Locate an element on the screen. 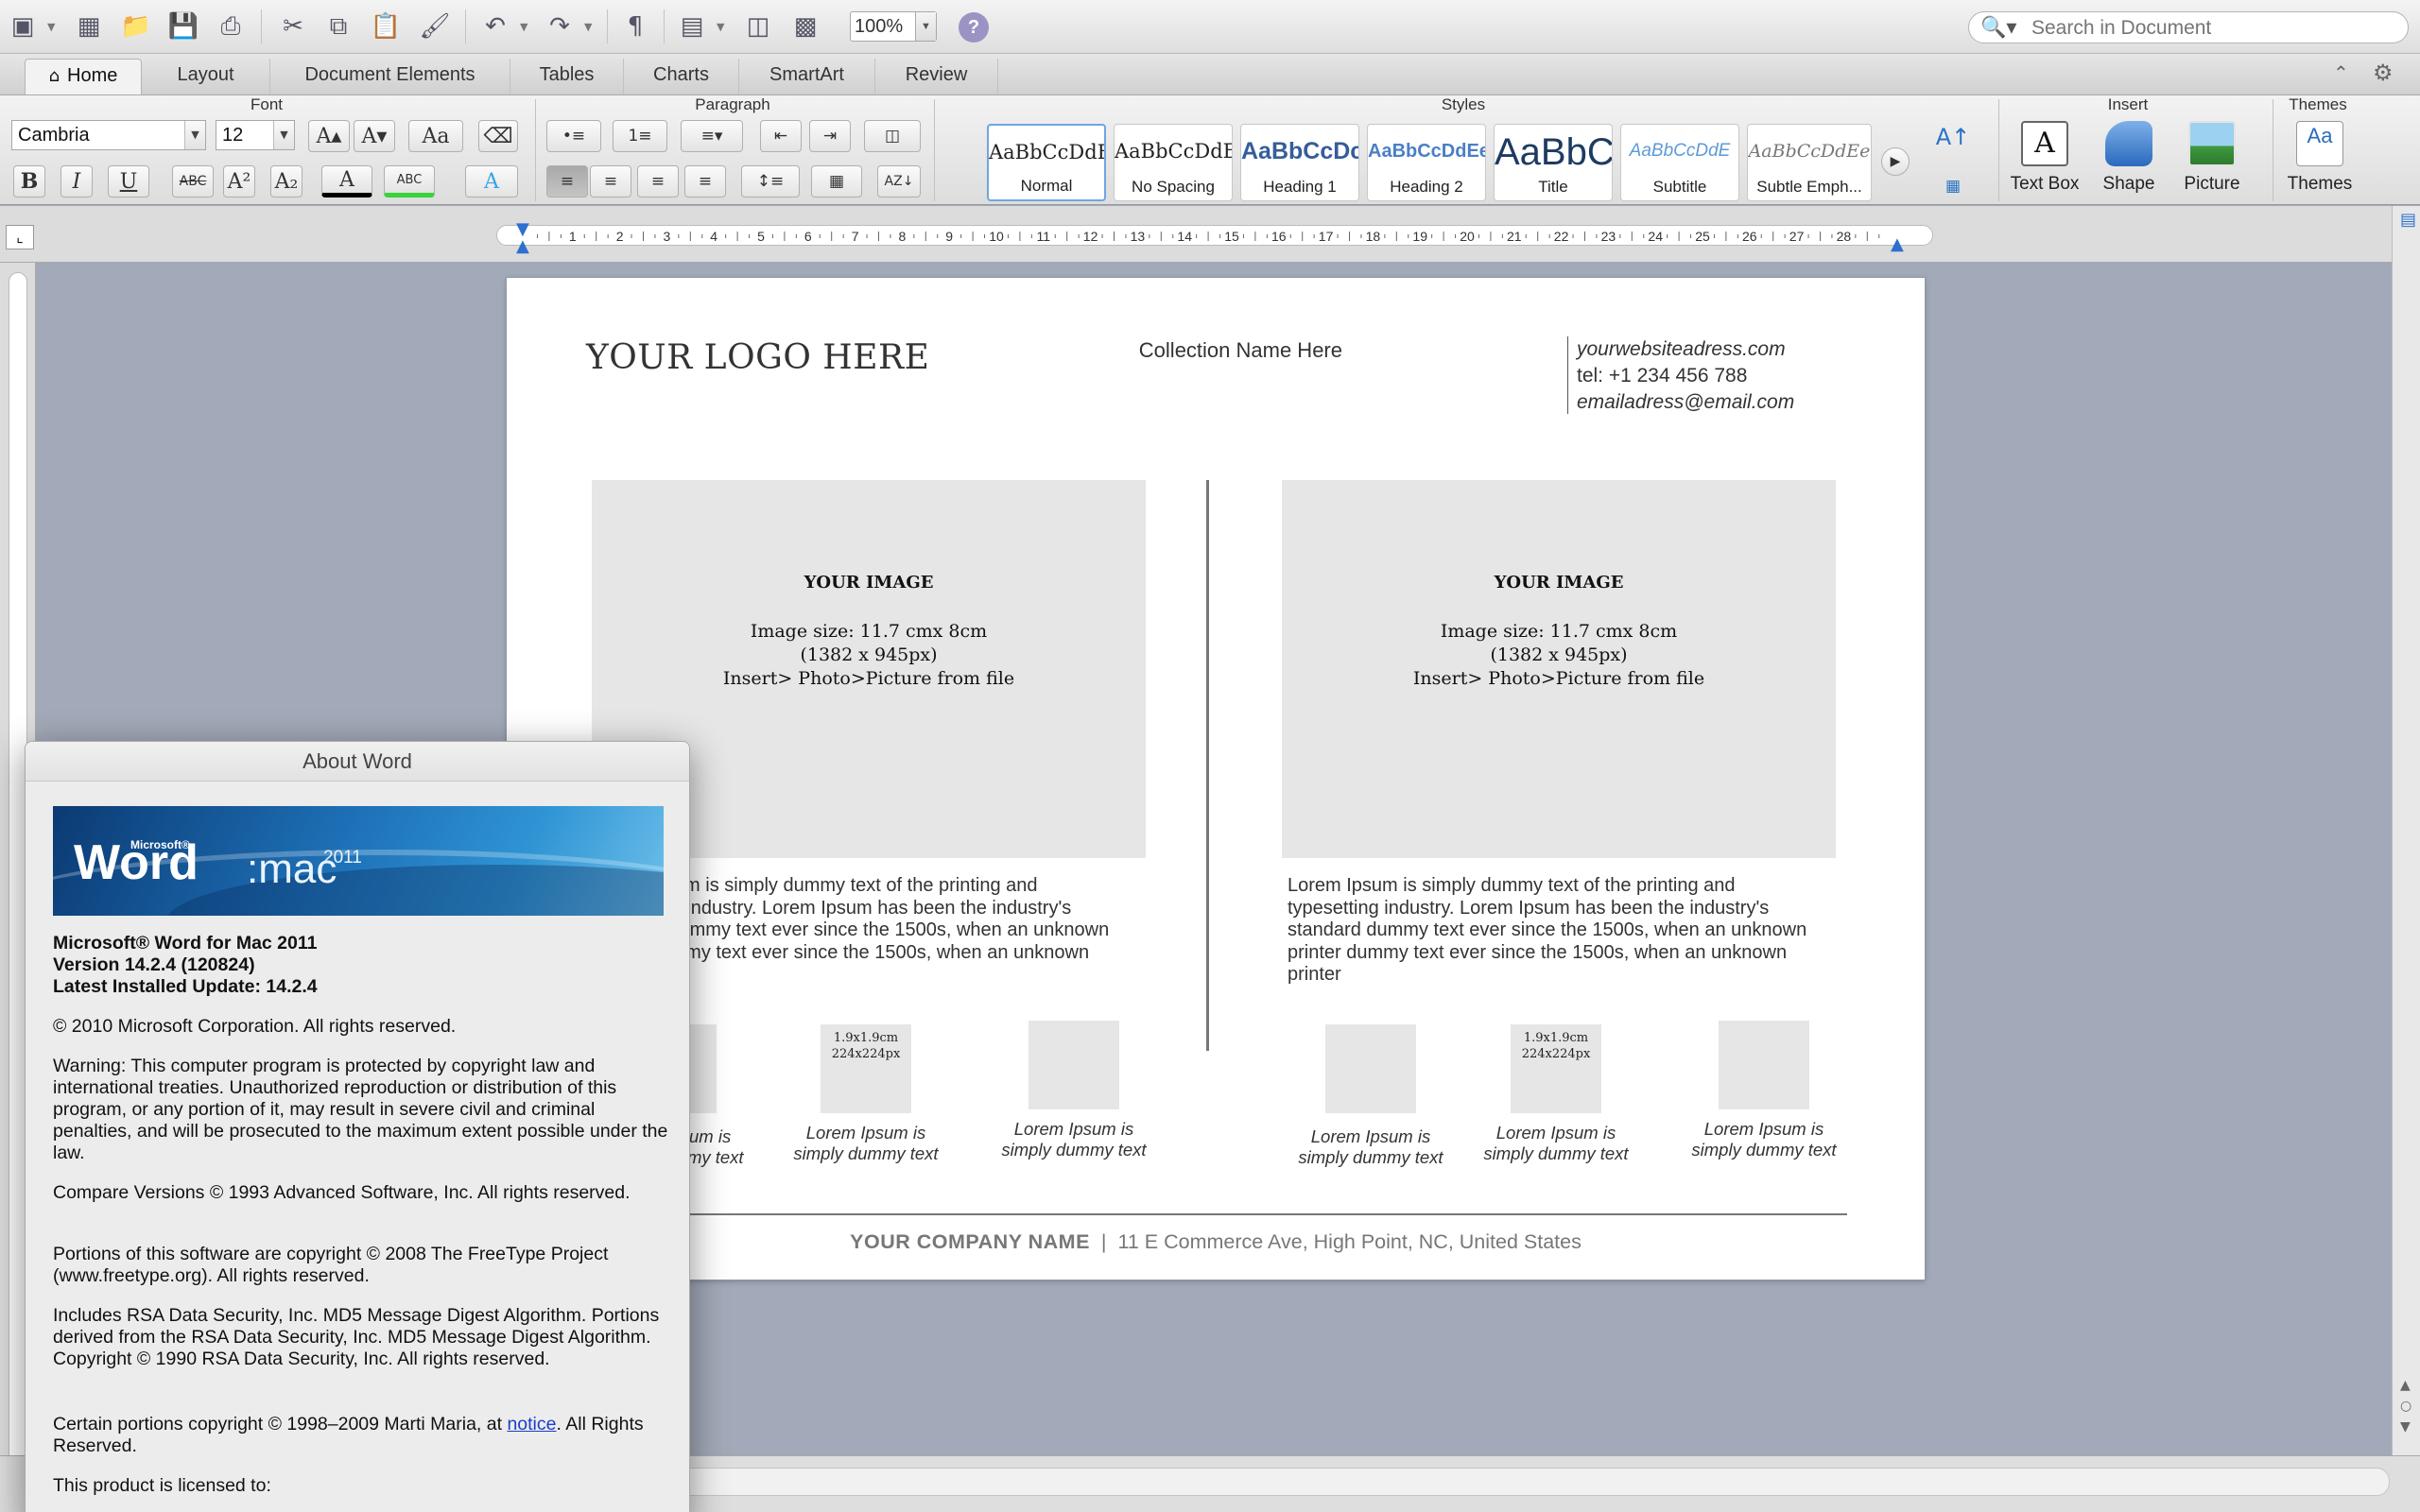 This screenshot has height=1512, width=2420. font-name-dropdown-icon: ▼ is located at coordinates (194, 135).